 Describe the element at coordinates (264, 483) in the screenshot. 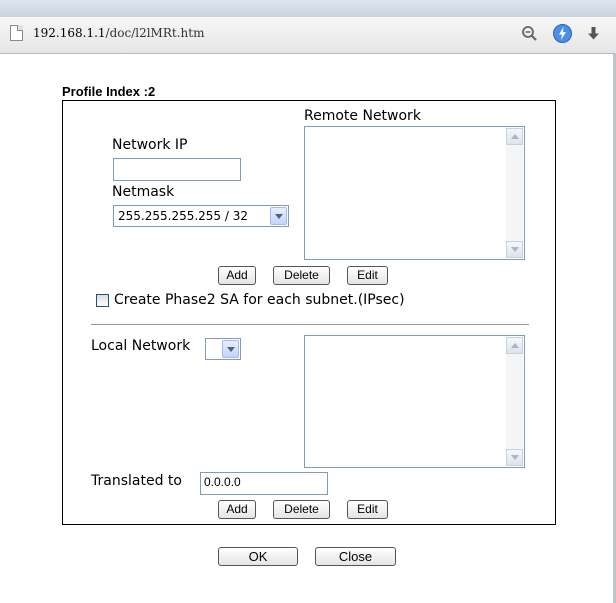

I see `translated-to-input: 0.0.0.0` at that location.